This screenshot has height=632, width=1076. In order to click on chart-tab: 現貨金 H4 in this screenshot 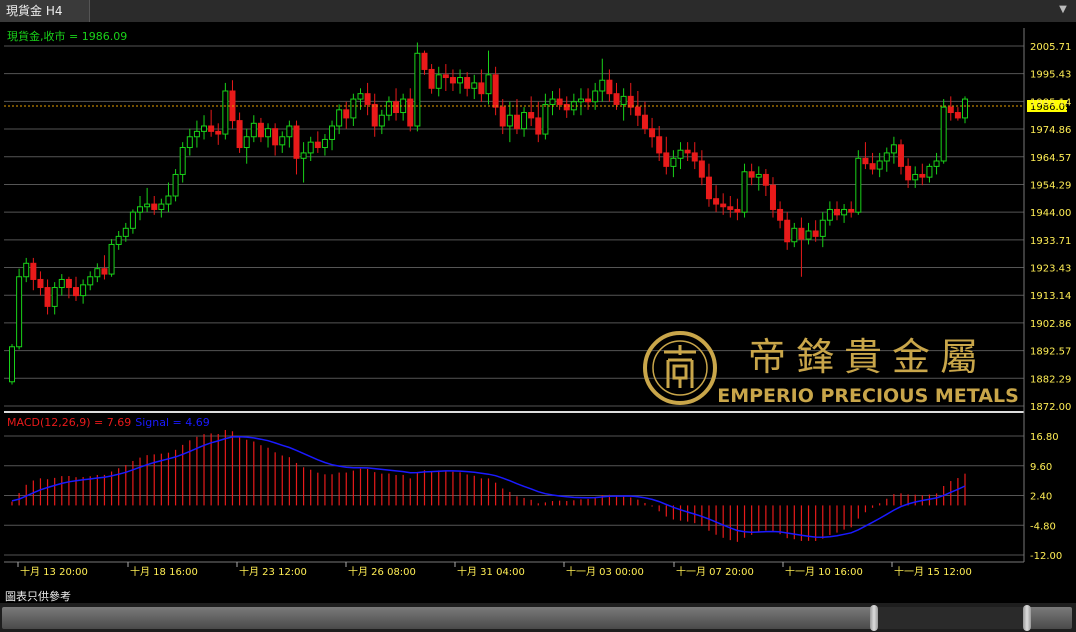, I will do `click(45, 11)`.